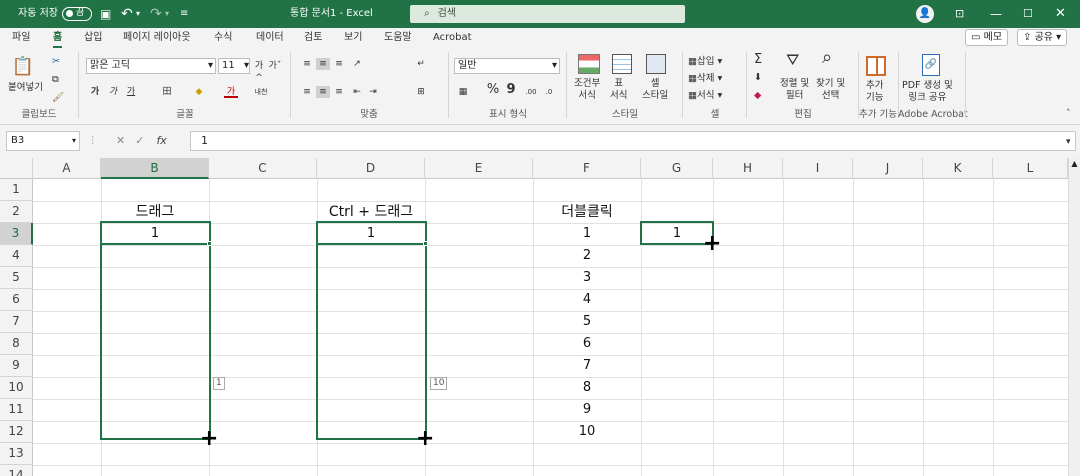 The image size is (1080, 476). What do you see at coordinates (120, 140) in the screenshot?
I see `cancel-icon: ✕` at bounding box center [120, 140].